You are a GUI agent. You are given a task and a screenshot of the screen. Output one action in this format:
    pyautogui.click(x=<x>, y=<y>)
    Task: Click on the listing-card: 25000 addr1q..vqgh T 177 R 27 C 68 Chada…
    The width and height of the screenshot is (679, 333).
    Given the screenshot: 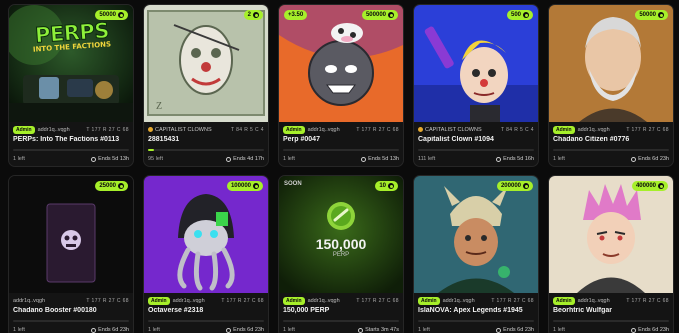 What is the action you would take?
    pyautogui.click(x=71, y=254)
    